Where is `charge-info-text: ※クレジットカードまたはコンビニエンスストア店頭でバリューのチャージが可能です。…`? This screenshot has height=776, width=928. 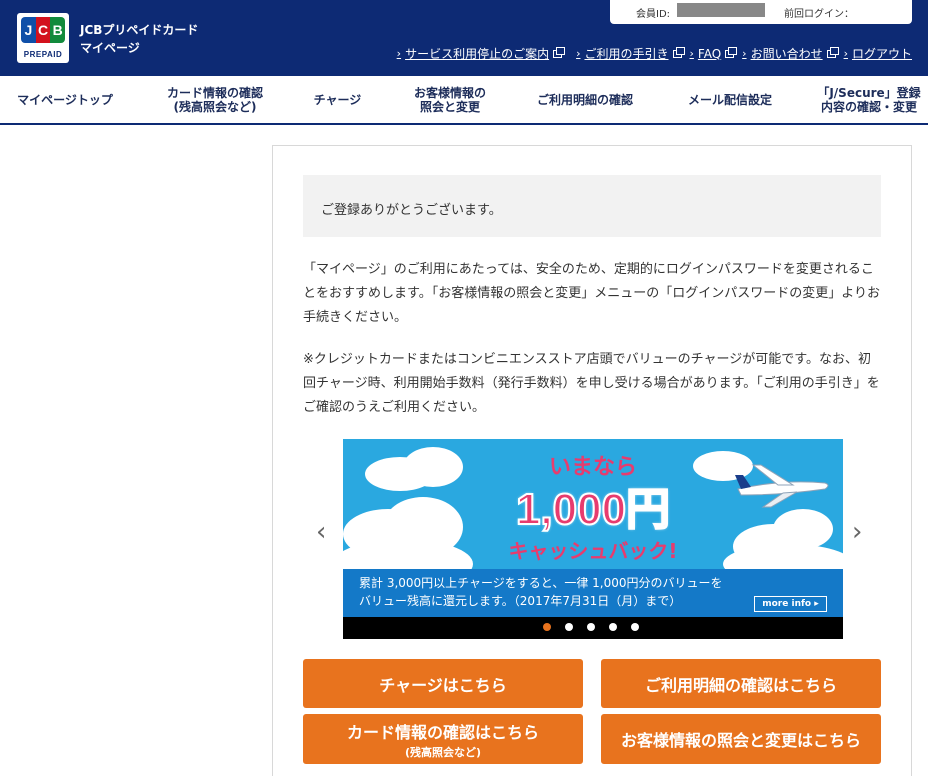
charge-info-text: ※クレジットカードまたはコンビニエンスストア店頭でバリューのチャージが可能です。… is located at coordinates (591, 383).